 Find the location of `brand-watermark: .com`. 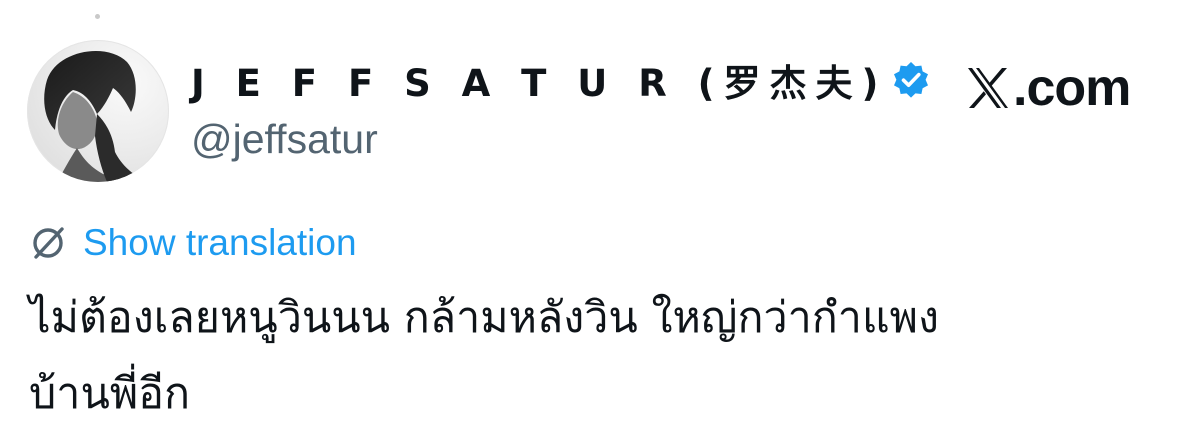

brand-watermark: .com is located at coordinates (1048, 88).